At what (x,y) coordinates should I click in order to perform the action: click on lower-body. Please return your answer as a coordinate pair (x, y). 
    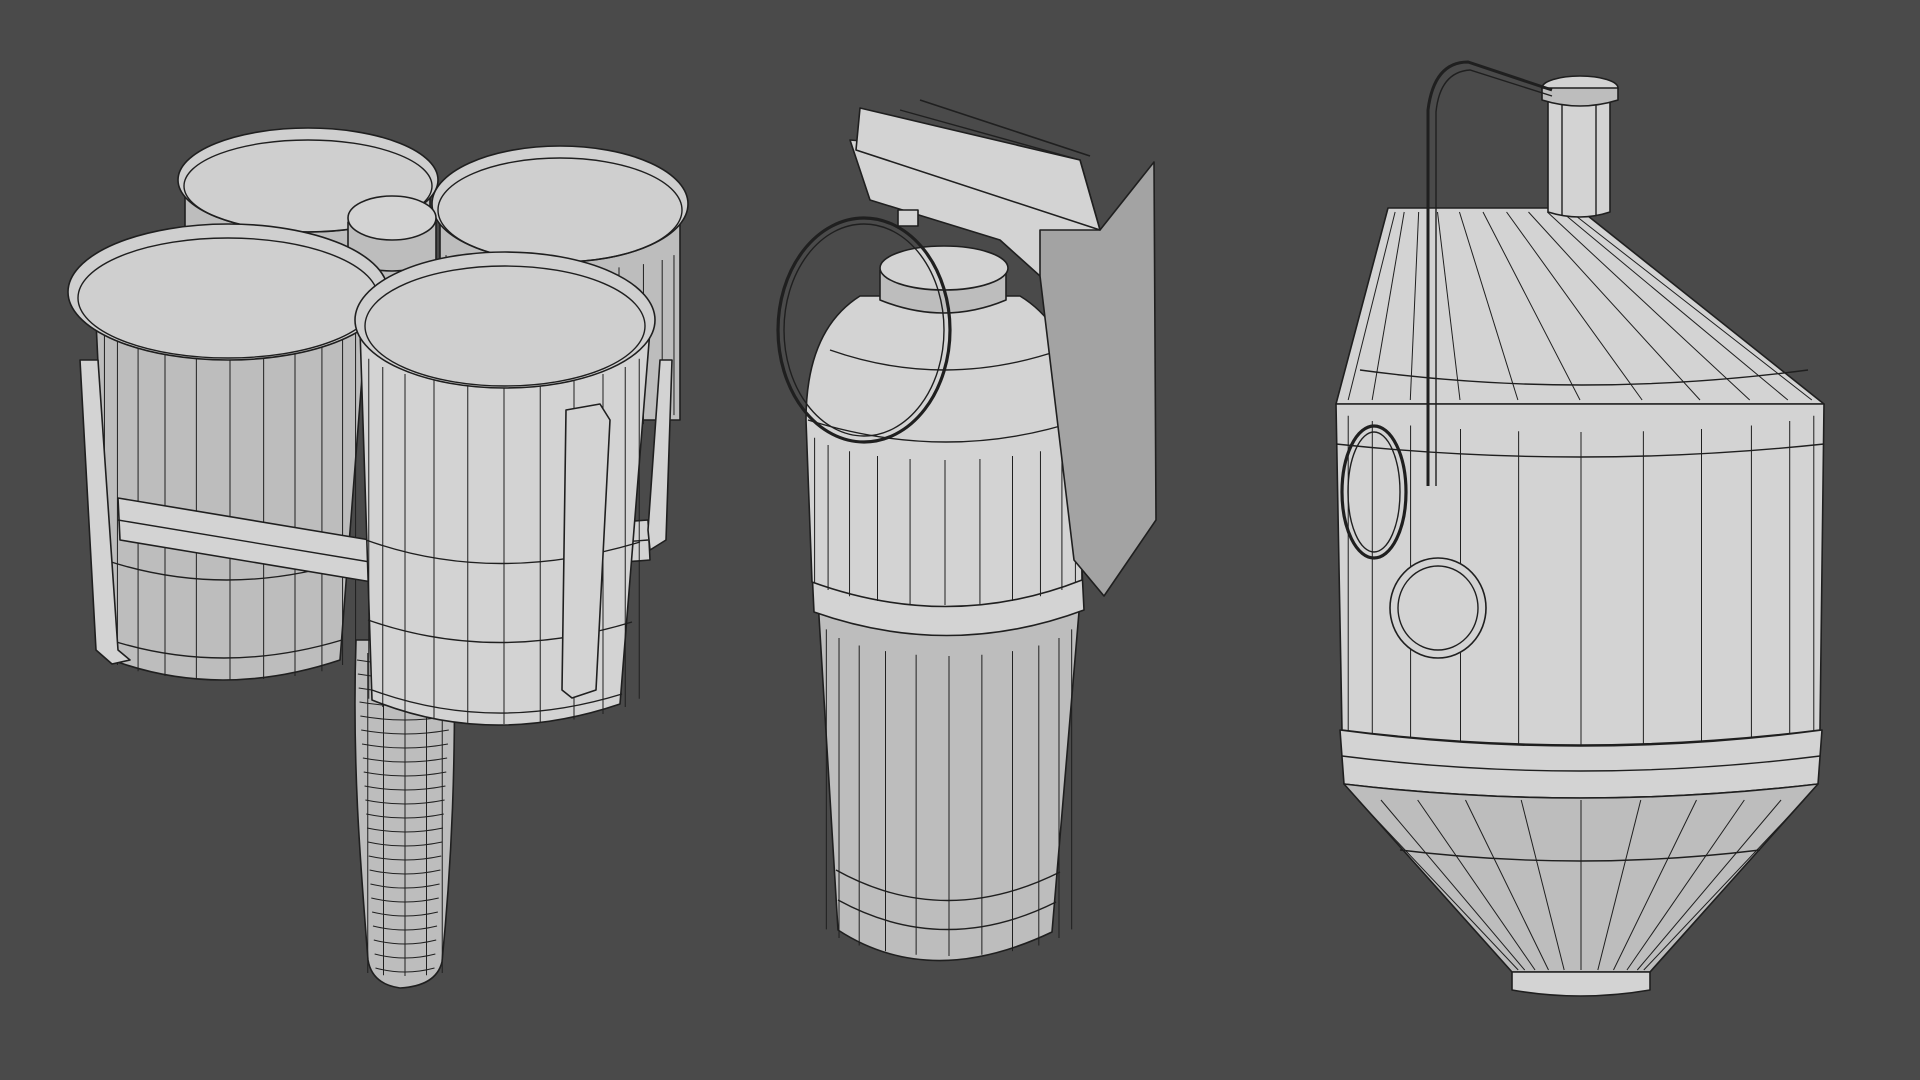
    Looking at the image, I should click on (948, 765).